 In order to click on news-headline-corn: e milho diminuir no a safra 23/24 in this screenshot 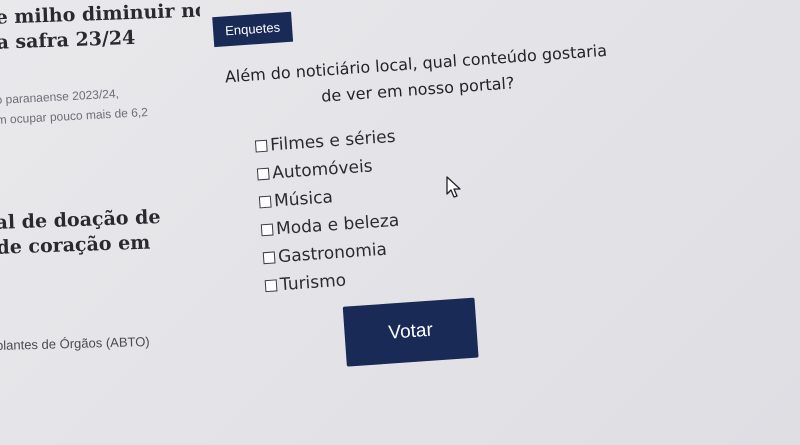, I will do `click(100, 28)`.